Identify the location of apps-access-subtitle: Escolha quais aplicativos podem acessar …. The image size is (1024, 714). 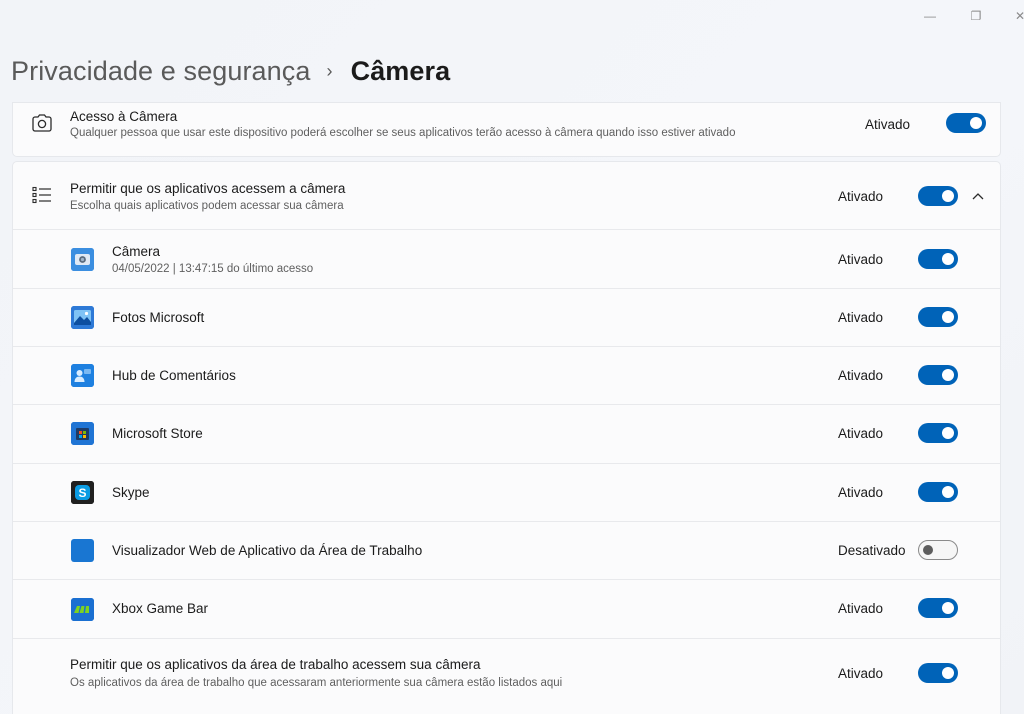
(207, 206).